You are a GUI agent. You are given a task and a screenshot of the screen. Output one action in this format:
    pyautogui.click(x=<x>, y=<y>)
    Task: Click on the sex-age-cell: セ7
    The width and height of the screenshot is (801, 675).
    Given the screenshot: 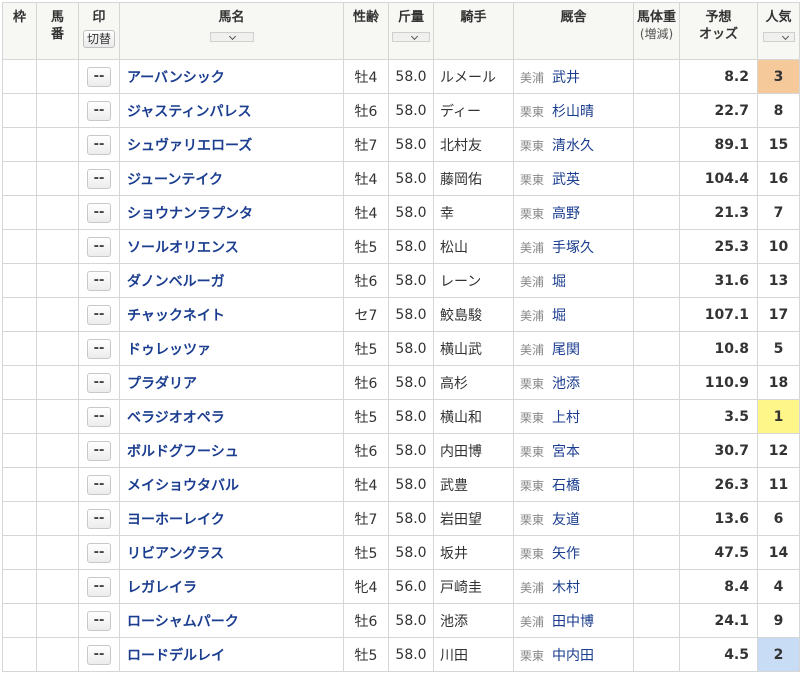 What is the action you would take?
    pyautogui.click(x=366, y=314)
    